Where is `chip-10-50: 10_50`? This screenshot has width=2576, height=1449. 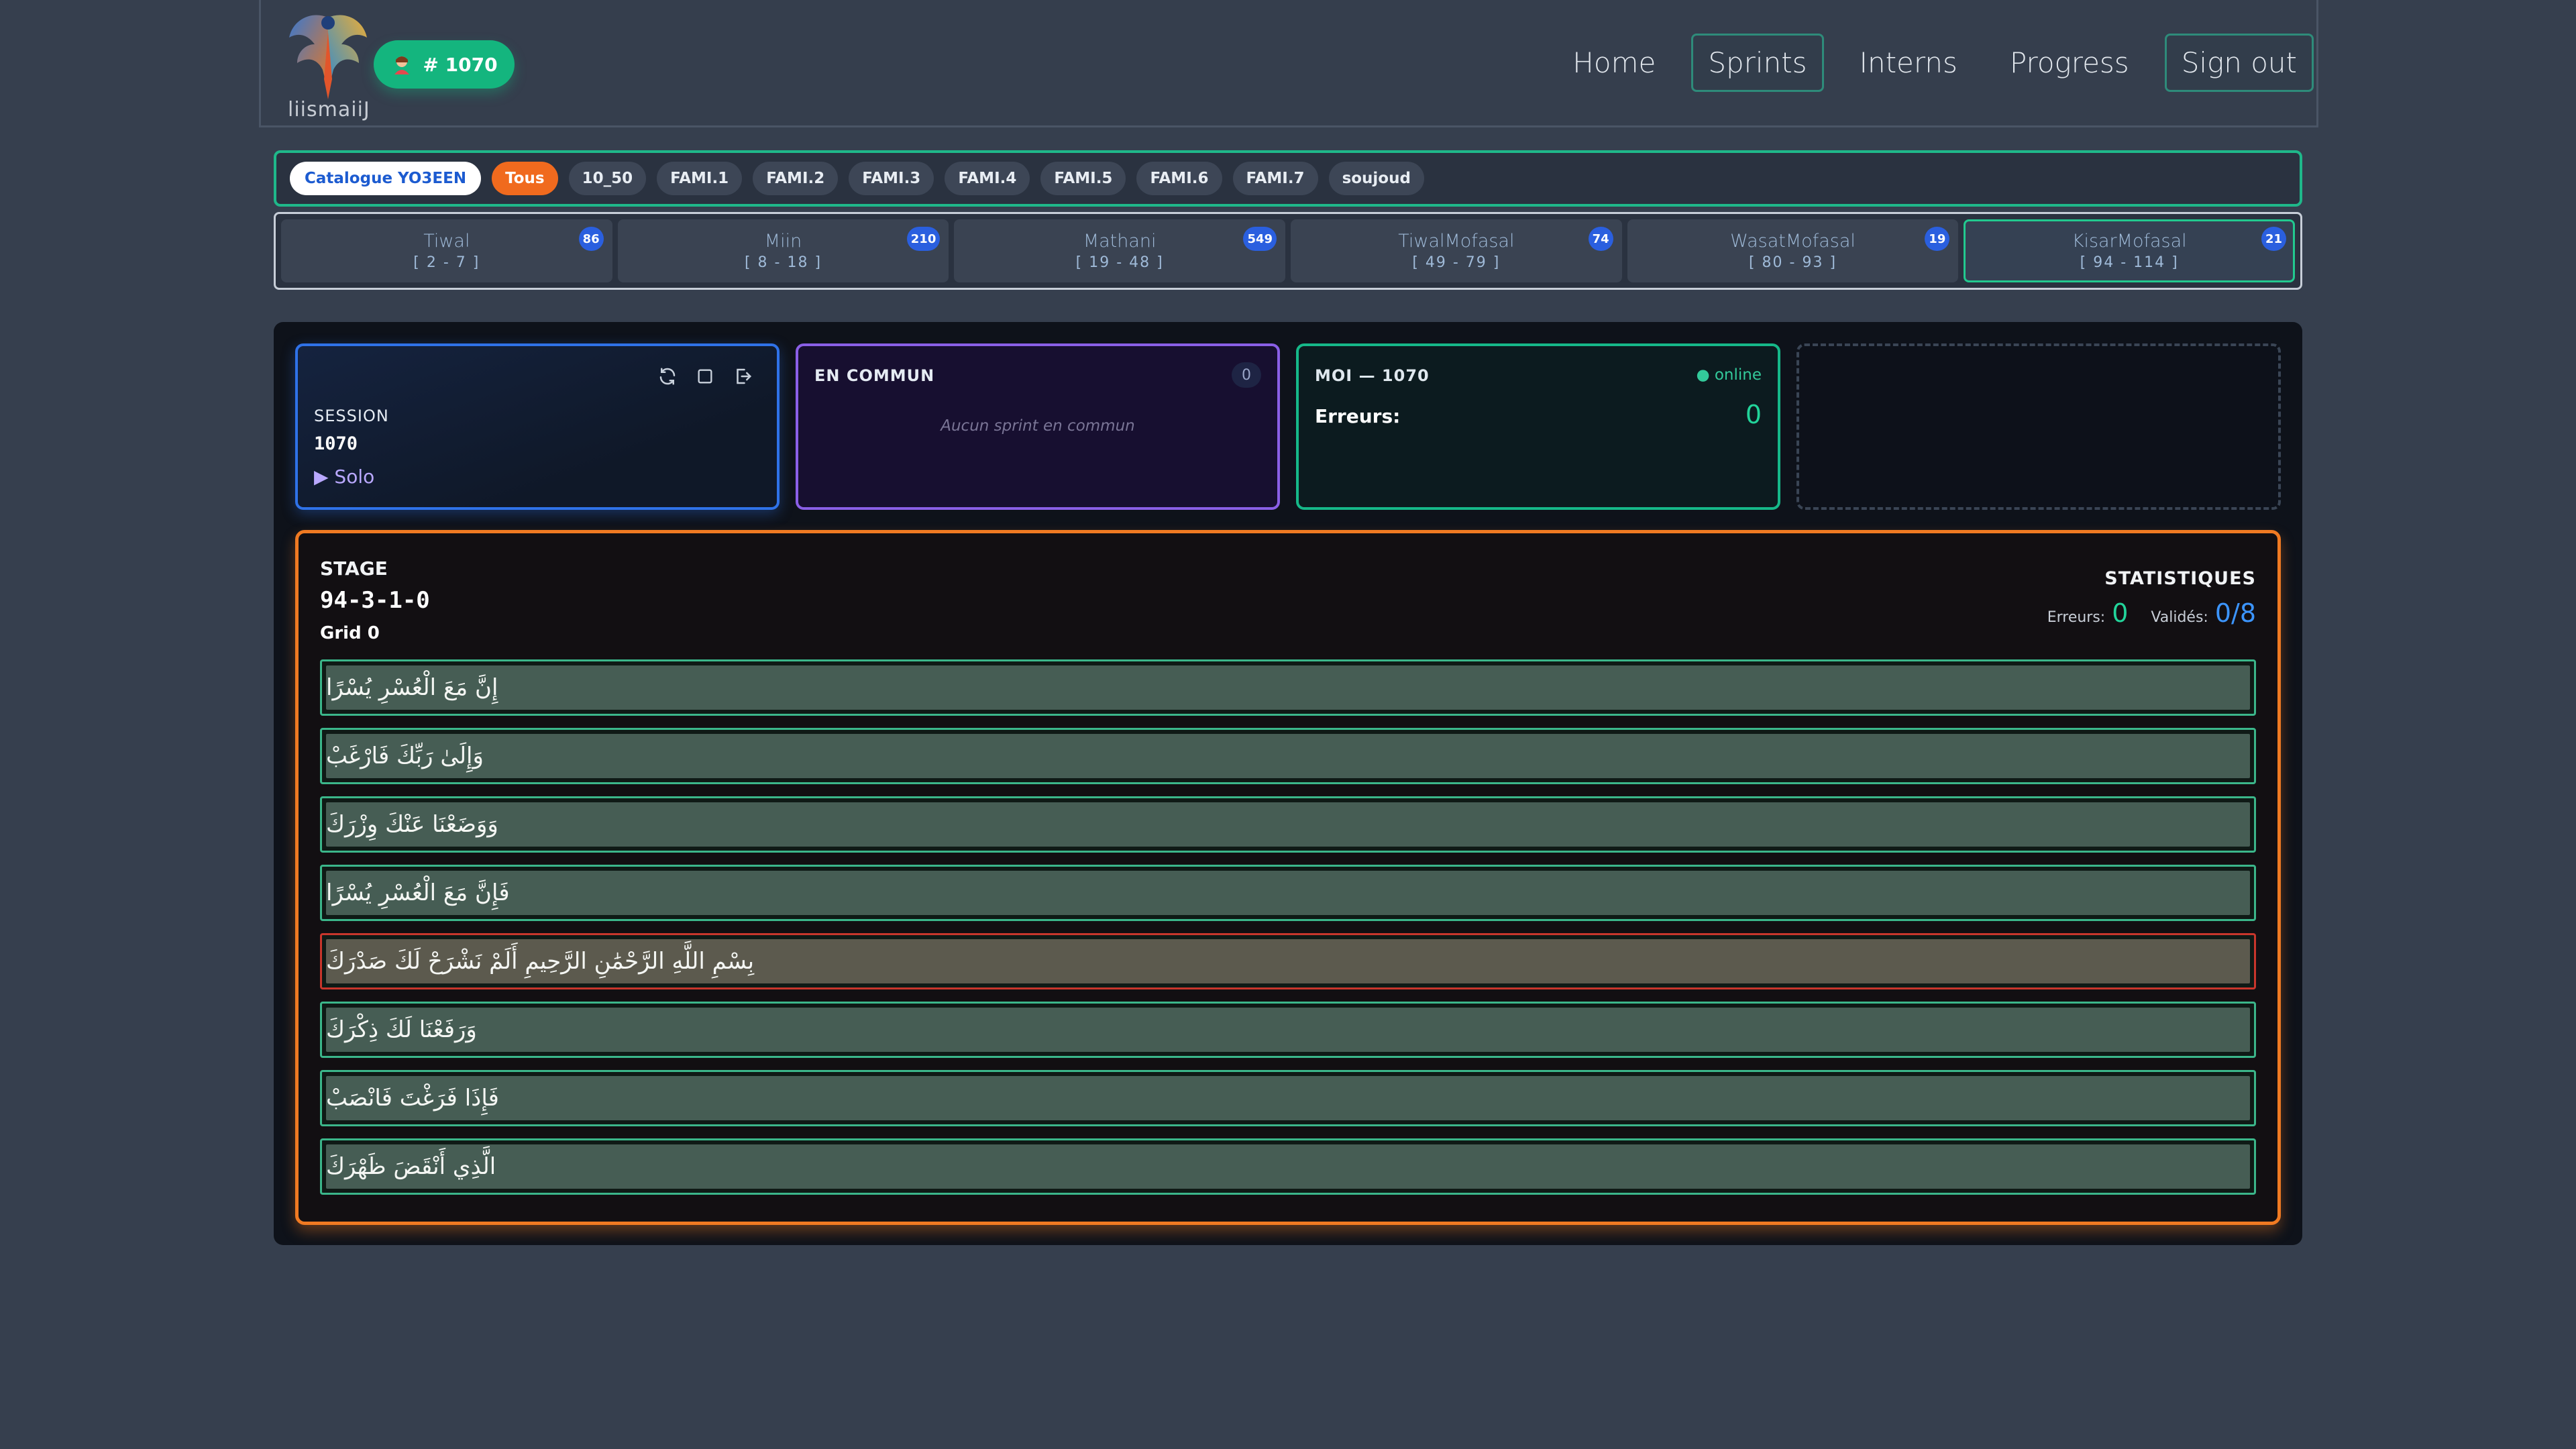
chip-10-50: 10_50 is located at coordinates (607, 178).